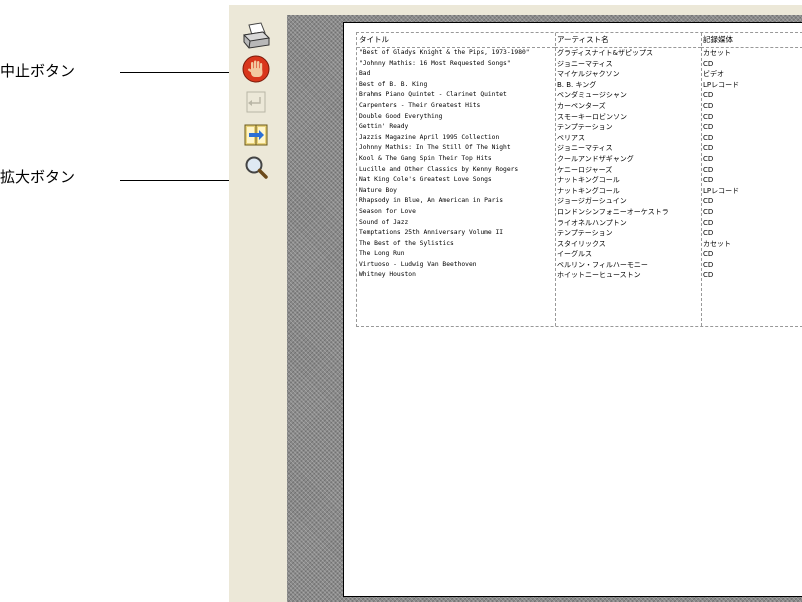  I want to click on title-cell: Nature Boy, so click(378, 190).